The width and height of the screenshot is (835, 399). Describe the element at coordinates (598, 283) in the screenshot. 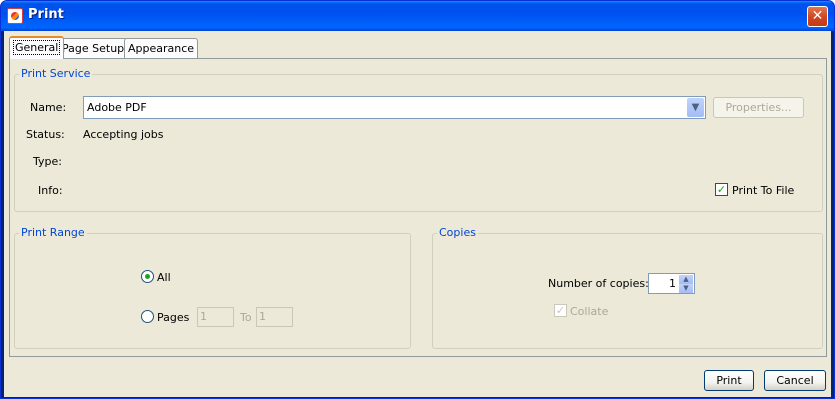

I see `number-of-copies-label: Number of copies:` at that location.